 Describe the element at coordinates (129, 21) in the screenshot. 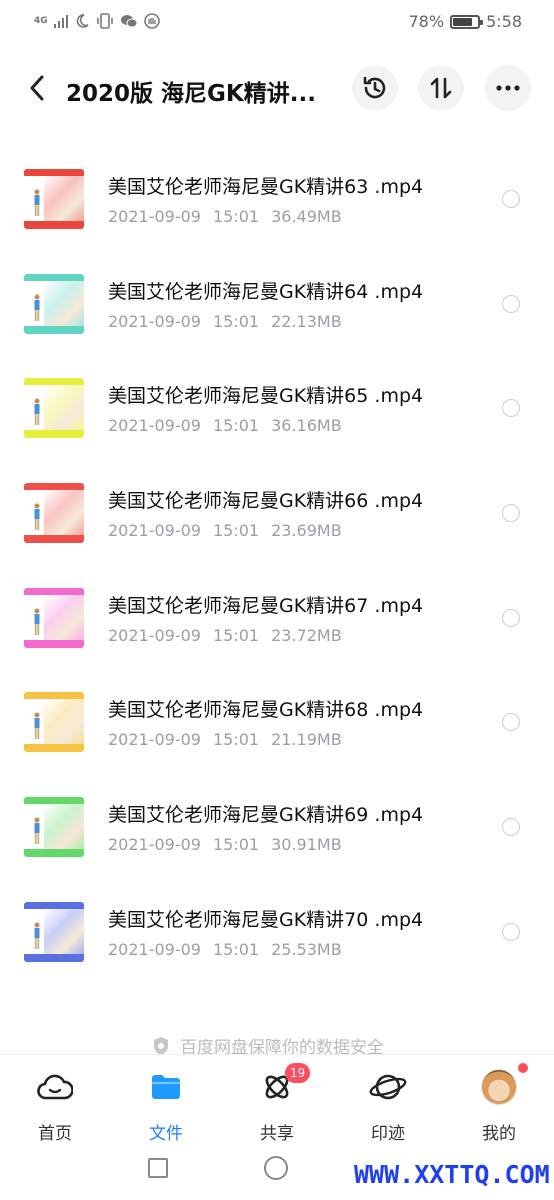

I see `wechat-icon` at that location.